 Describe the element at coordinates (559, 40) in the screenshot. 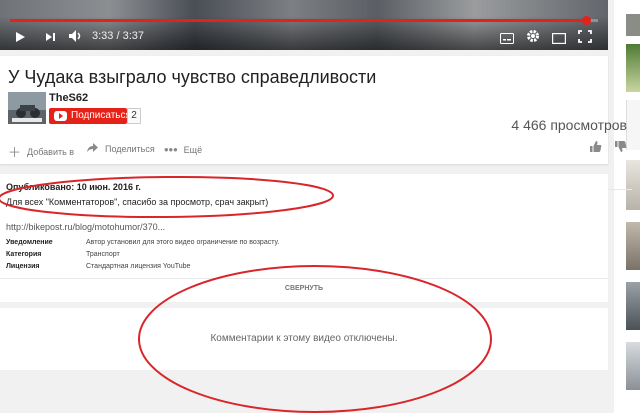

I see `miniplayer-icon` at that location.